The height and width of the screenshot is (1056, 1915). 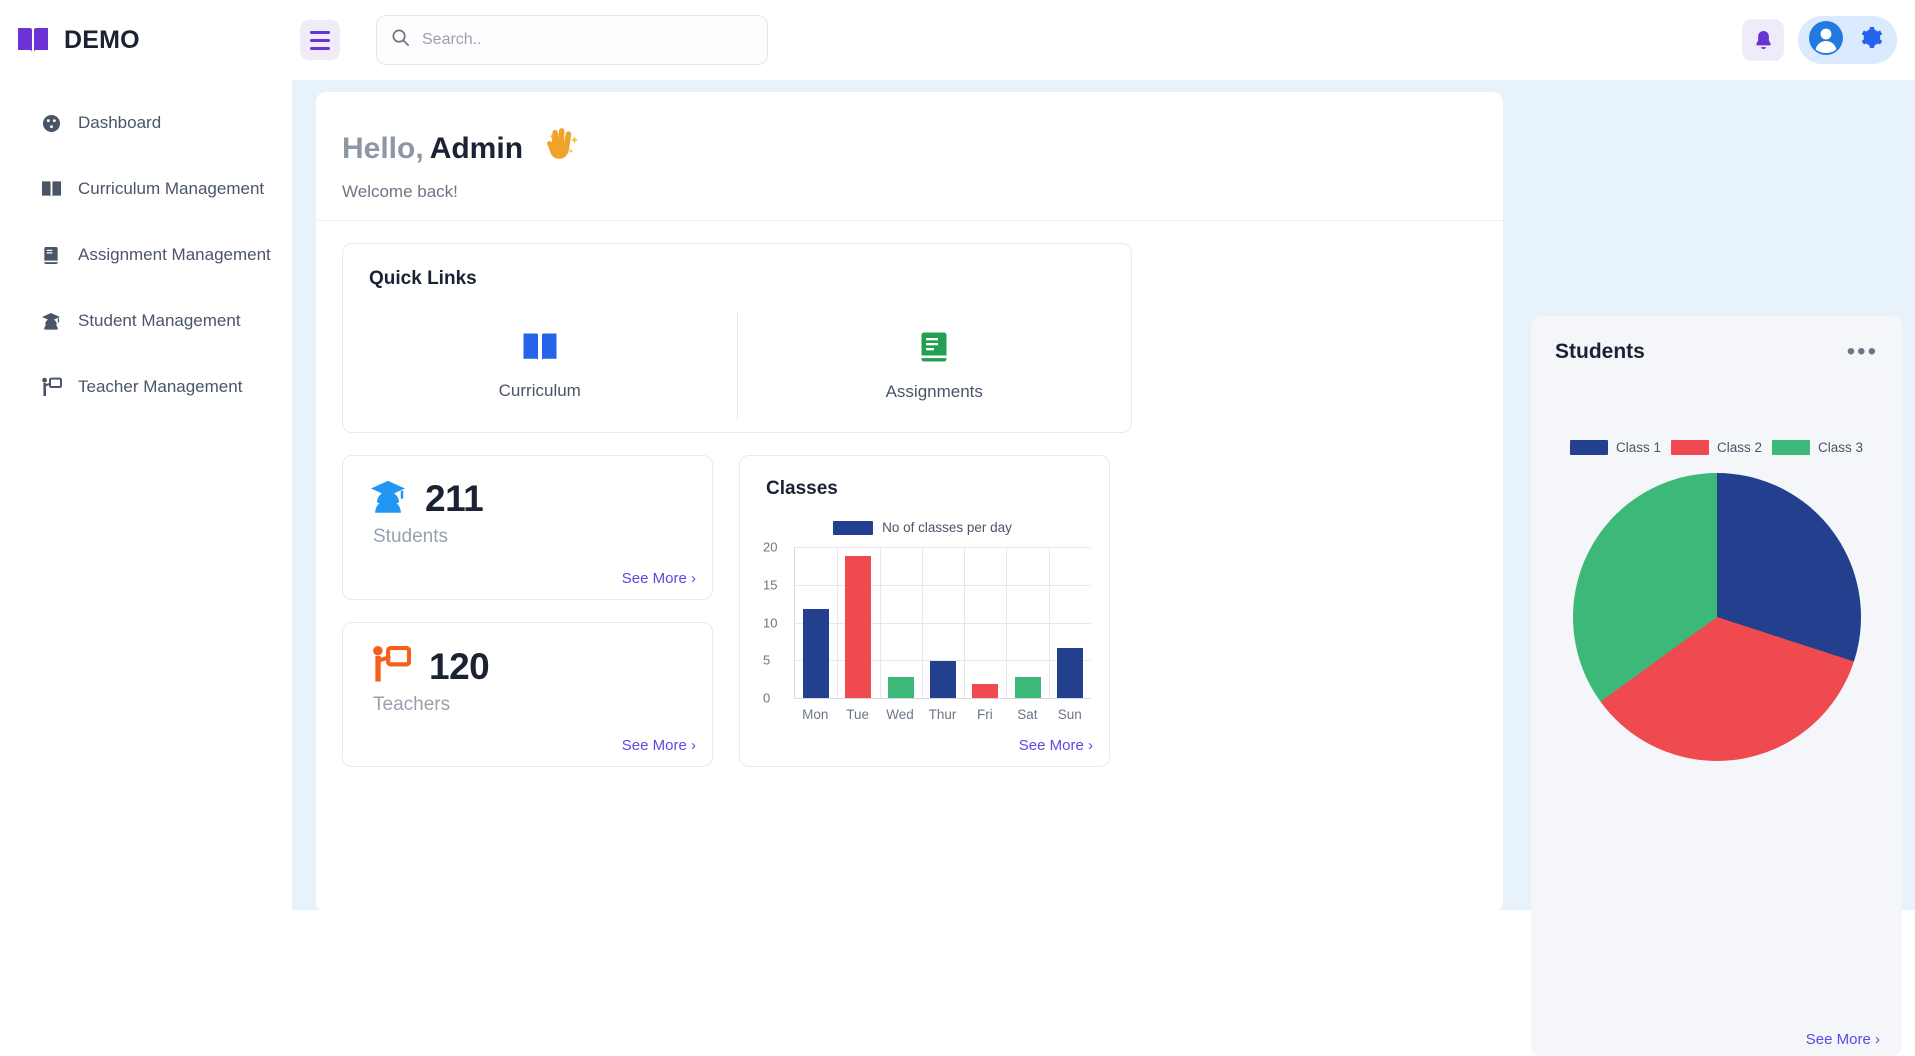 What do you see at coordinates (150, 40) in the screenshot?
I see `brand: DEMO` at bounding box center [150, 40].